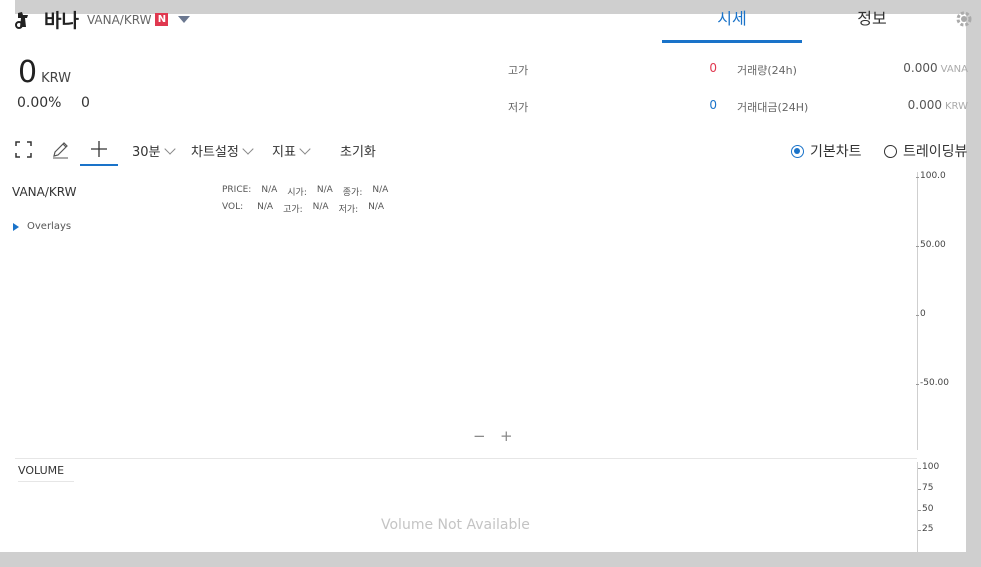  I want to click on caret-right-icon, so click(16, 226).